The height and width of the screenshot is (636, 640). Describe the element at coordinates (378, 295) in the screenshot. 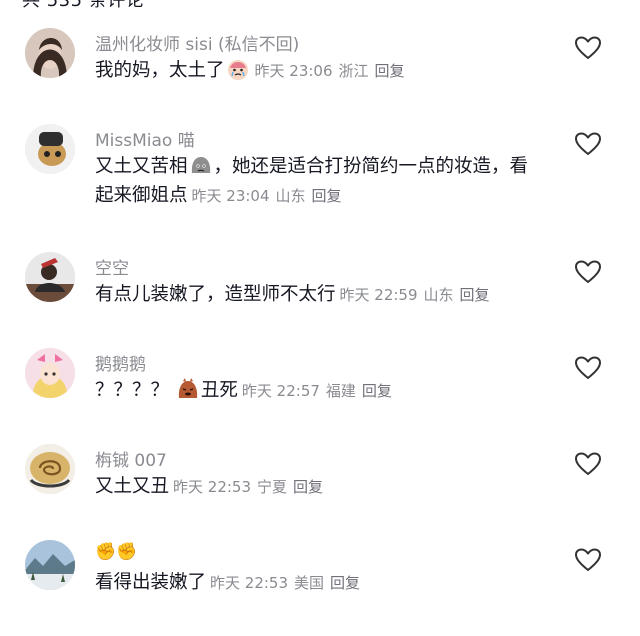

I see `comment-time: 昨天 22:59` at that location.